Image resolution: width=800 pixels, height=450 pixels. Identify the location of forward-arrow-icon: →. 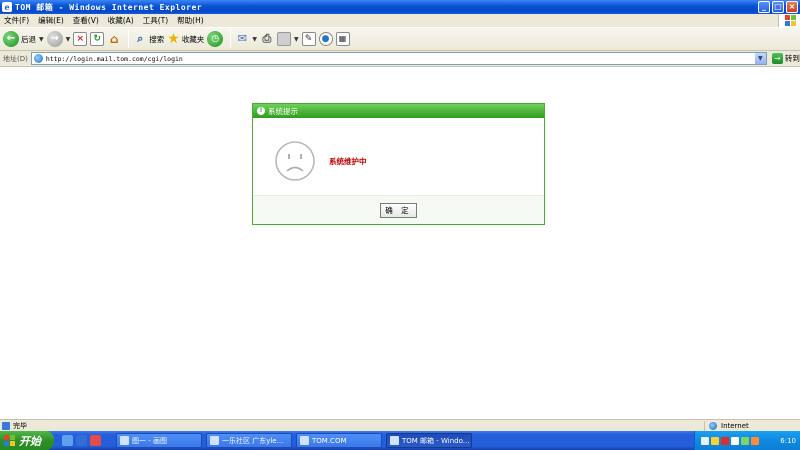
(54, 39).